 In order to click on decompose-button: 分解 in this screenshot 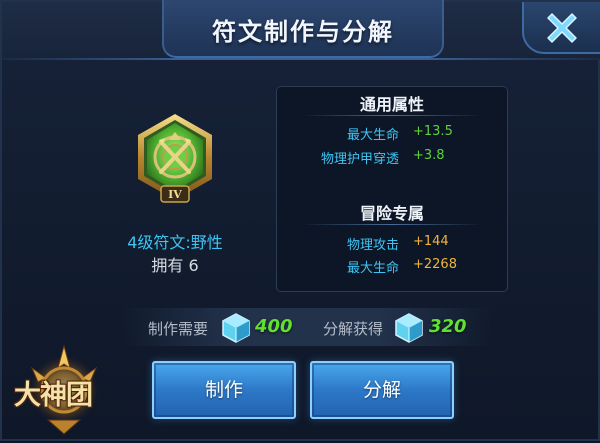, I will do `click(382, 390)`.